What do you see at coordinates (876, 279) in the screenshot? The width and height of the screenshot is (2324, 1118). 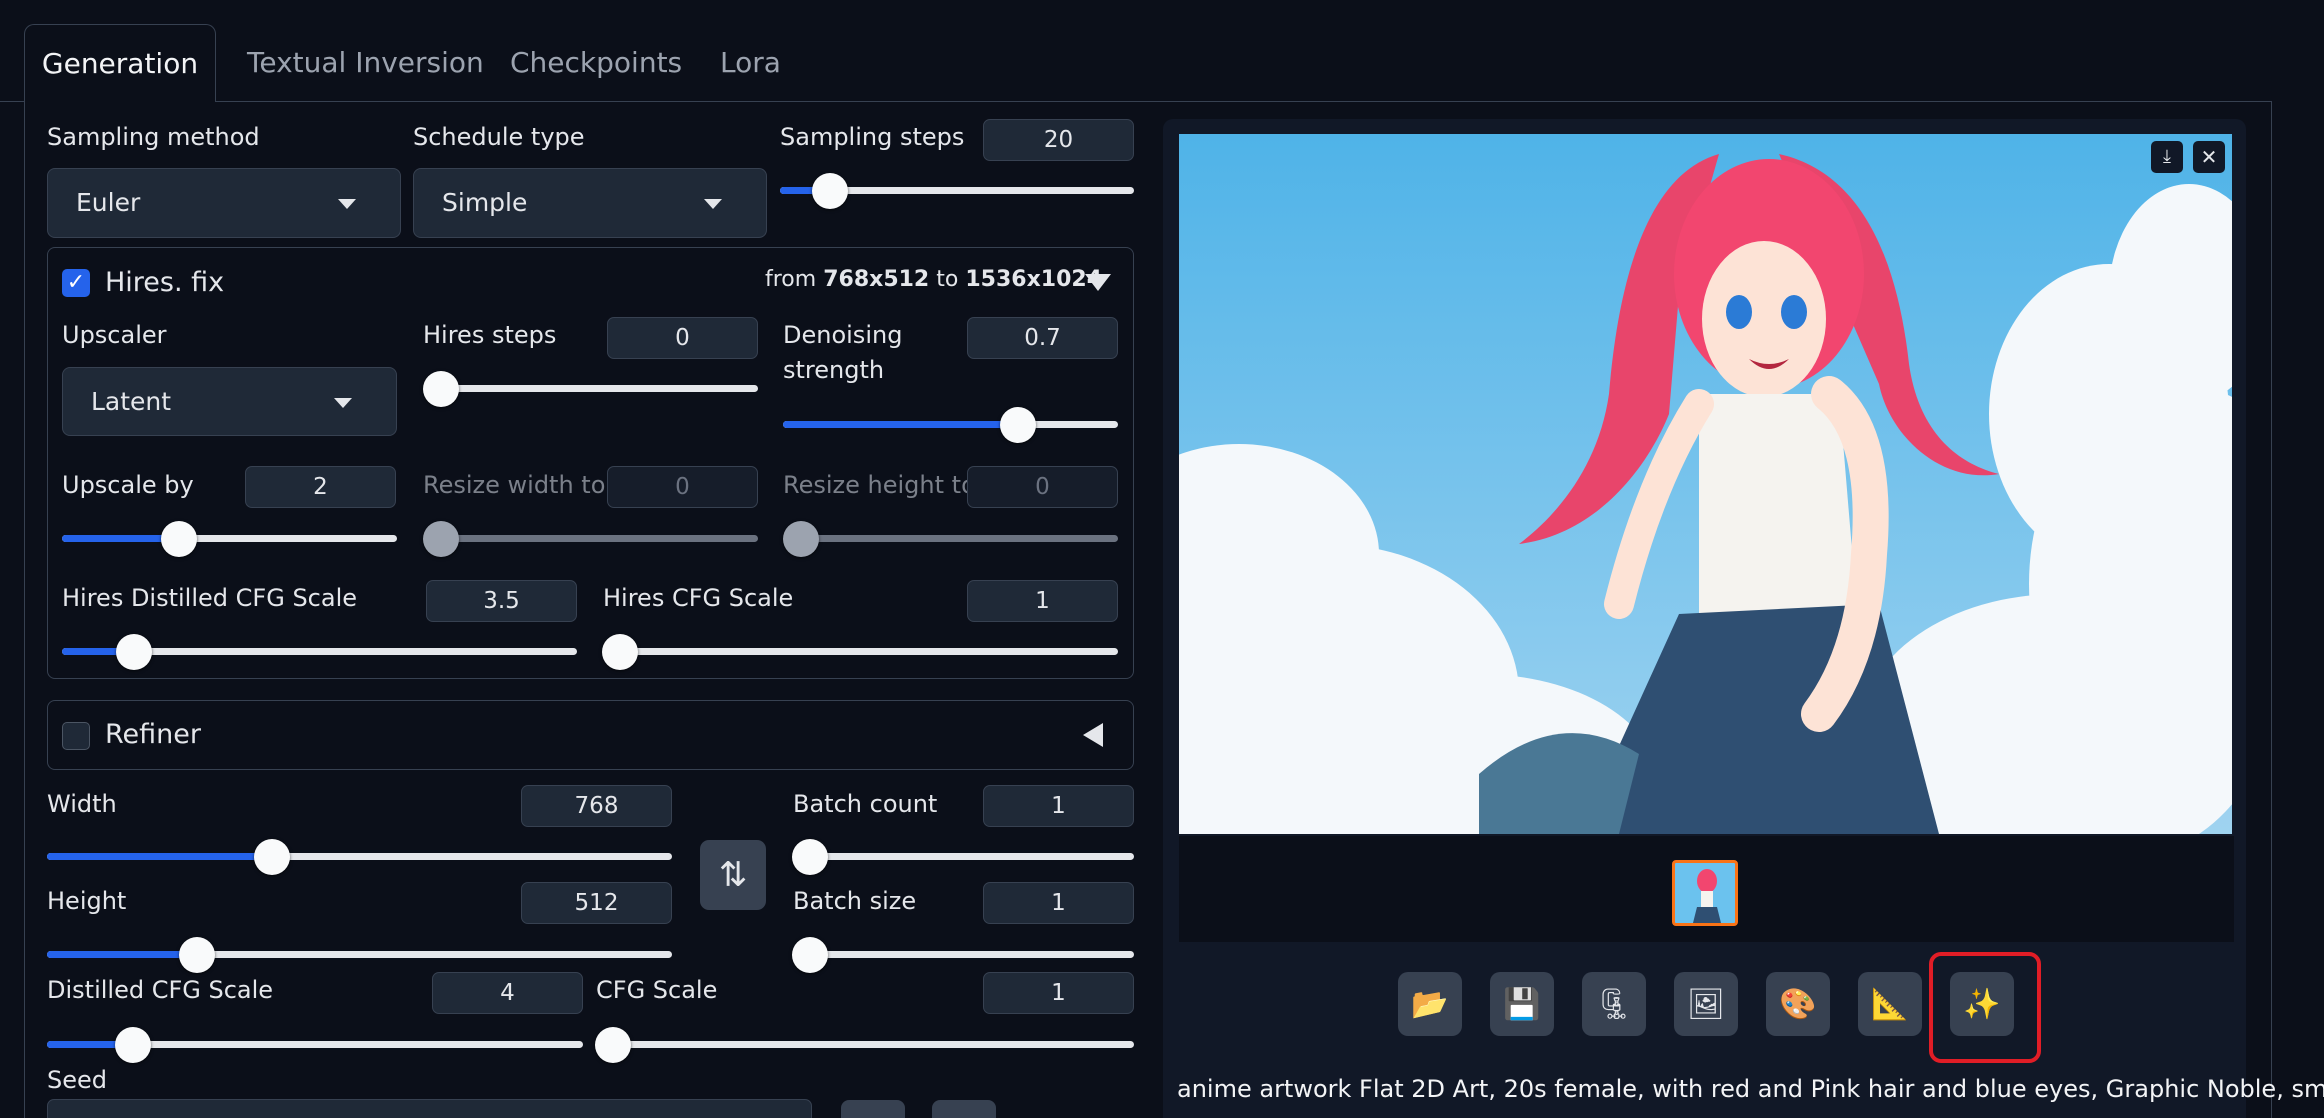 I see `hires-from-size: 768x512` at bounding box center [876, 279].